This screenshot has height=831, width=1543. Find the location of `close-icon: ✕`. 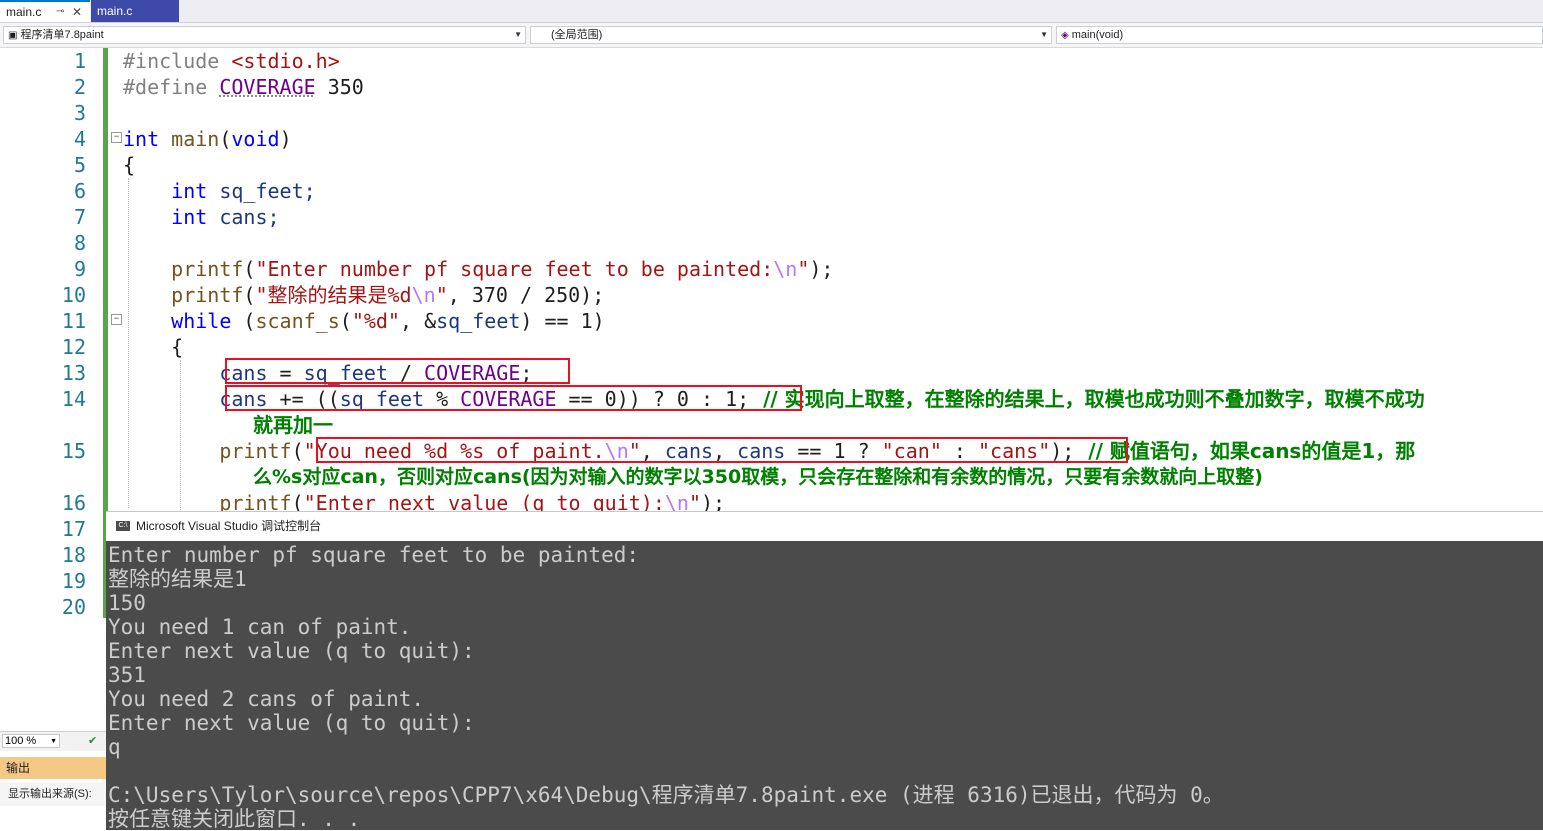

close-icon: ✕ is located at coordinates (77, 12).